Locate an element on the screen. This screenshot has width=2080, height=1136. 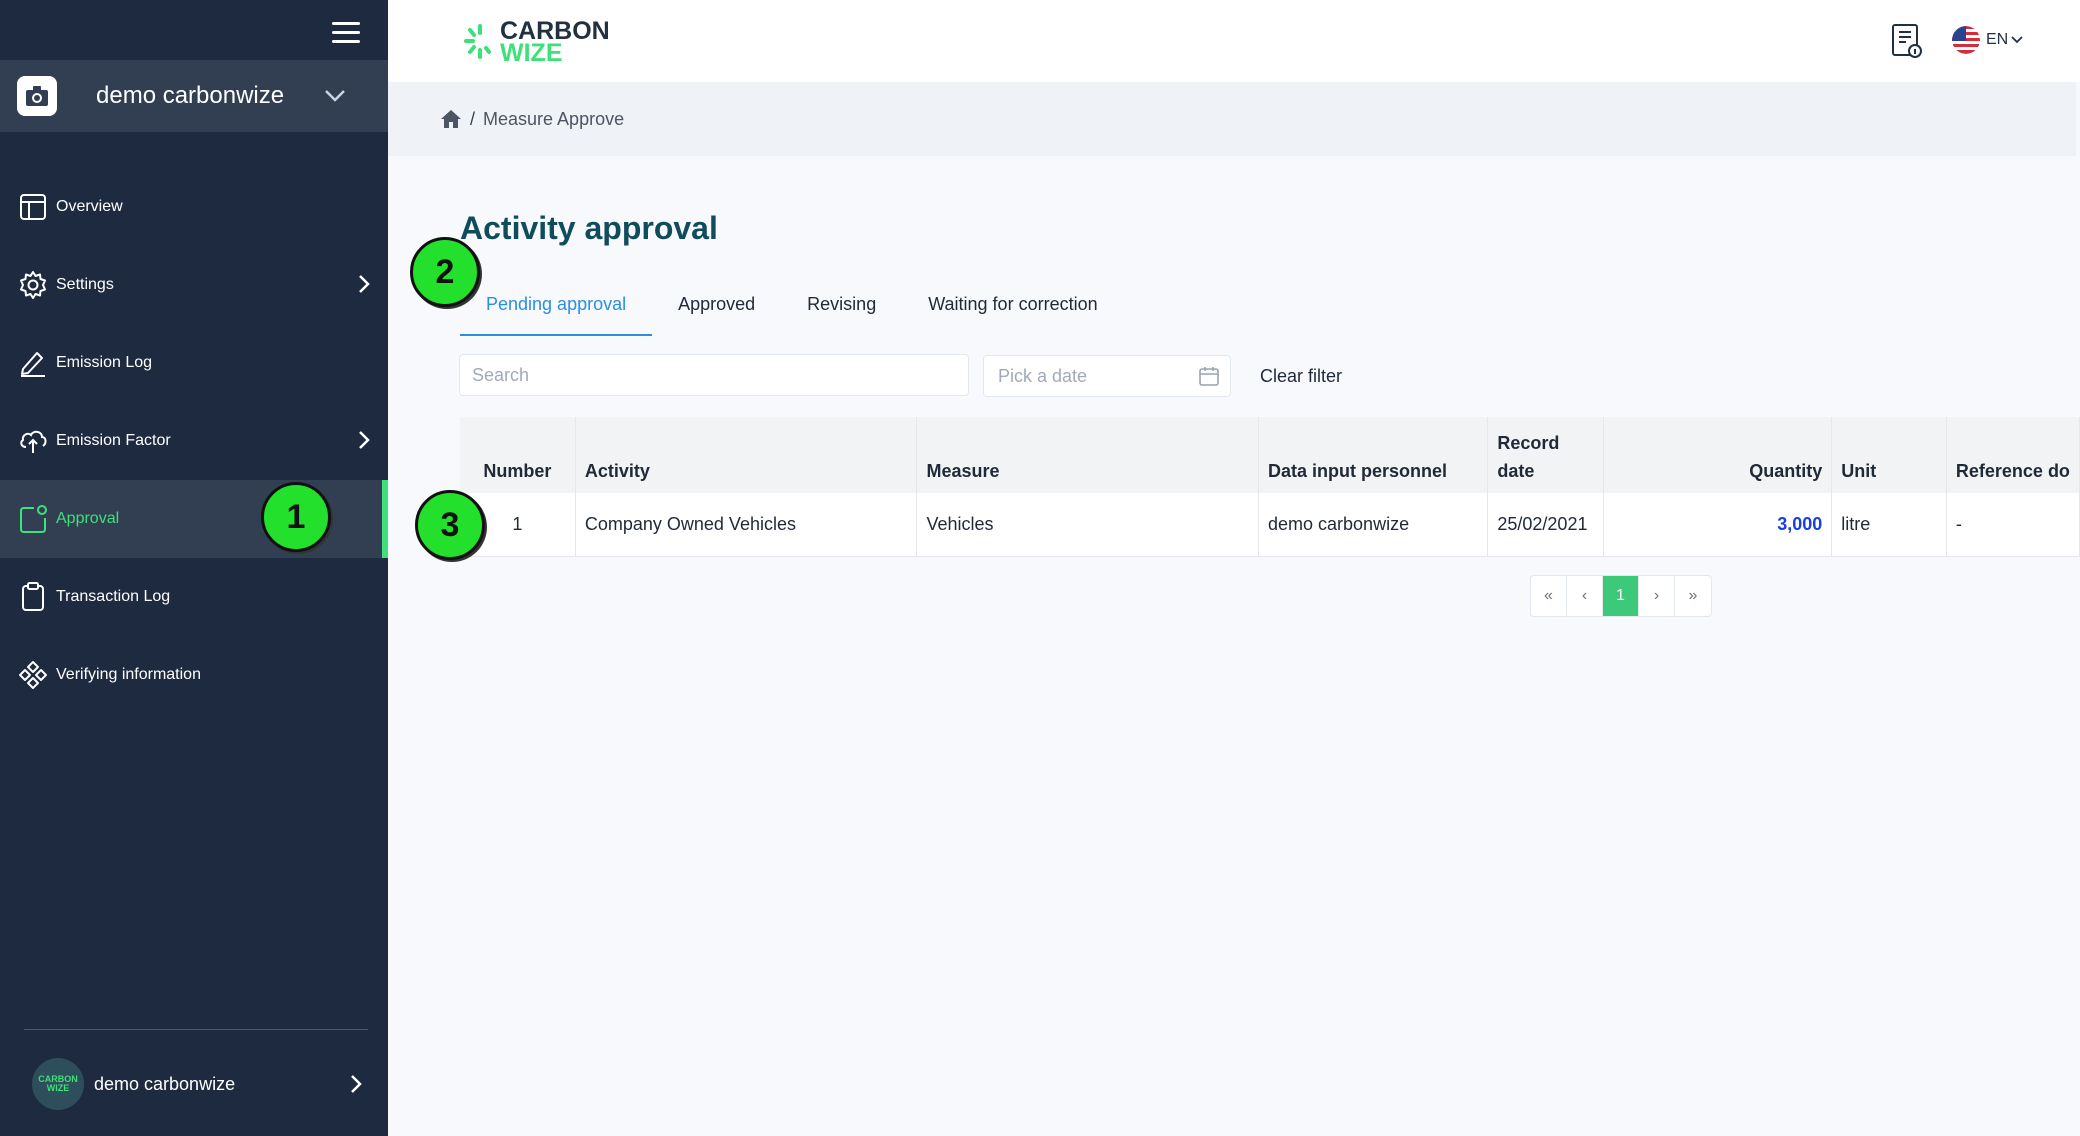
language-code: EN is located at coordinates (1997, 39).